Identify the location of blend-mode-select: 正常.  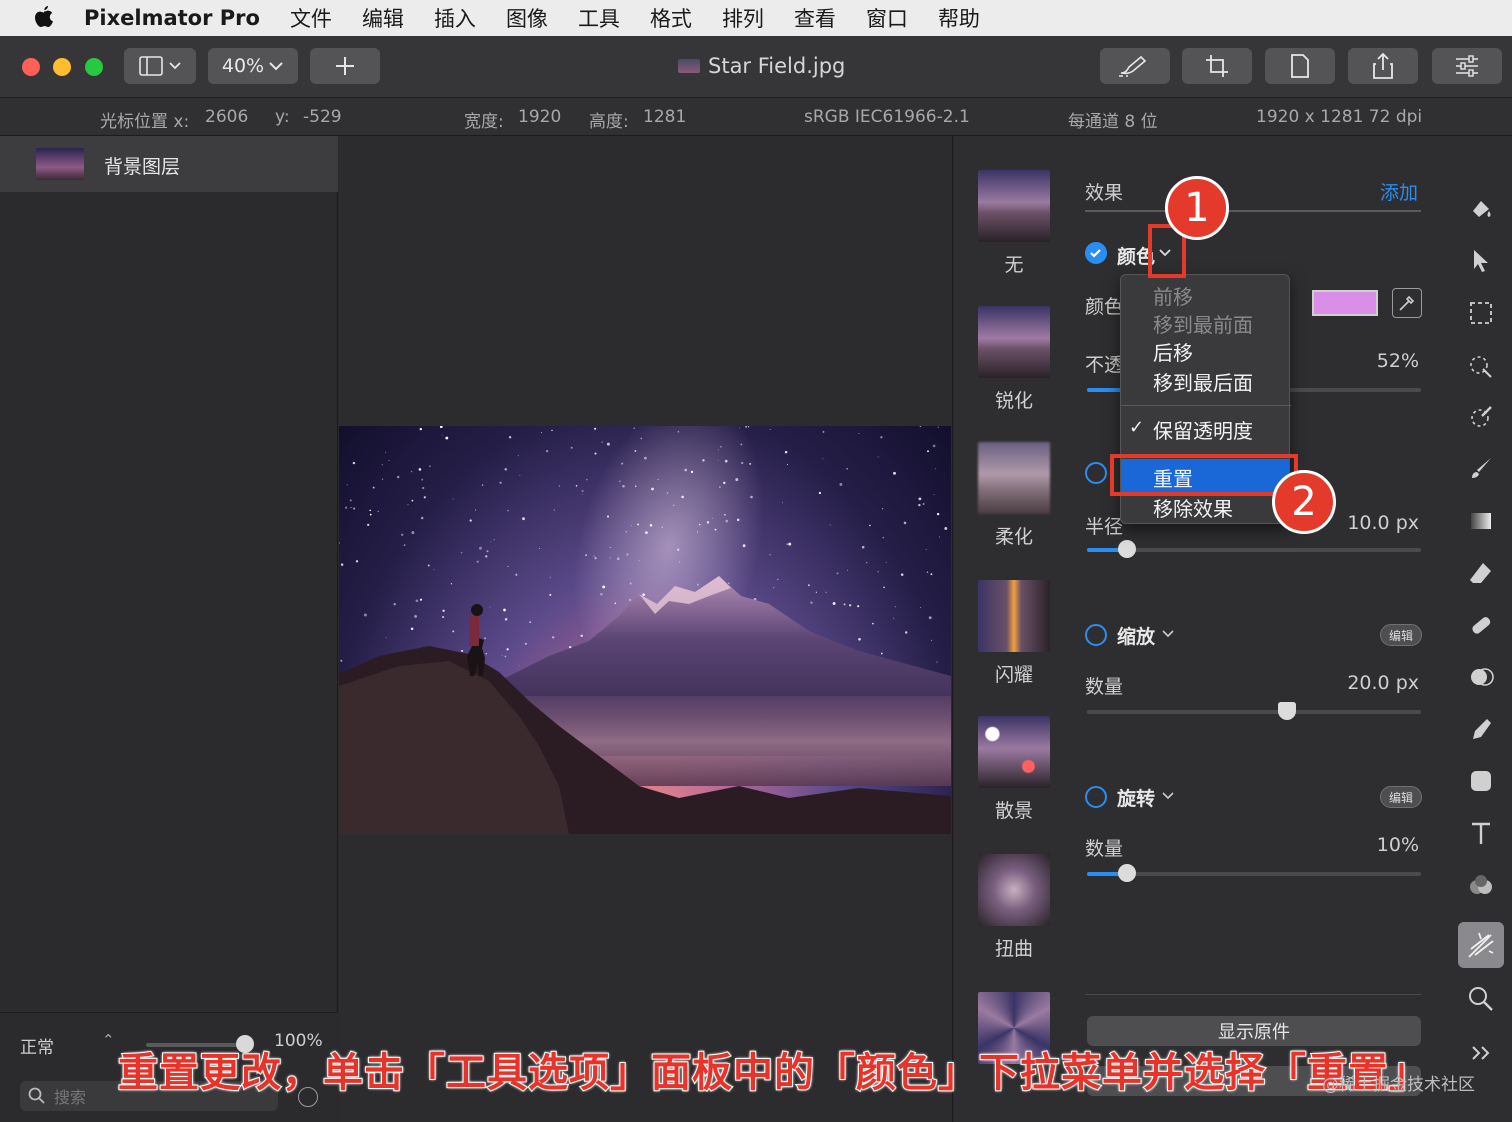
(37, 1045).